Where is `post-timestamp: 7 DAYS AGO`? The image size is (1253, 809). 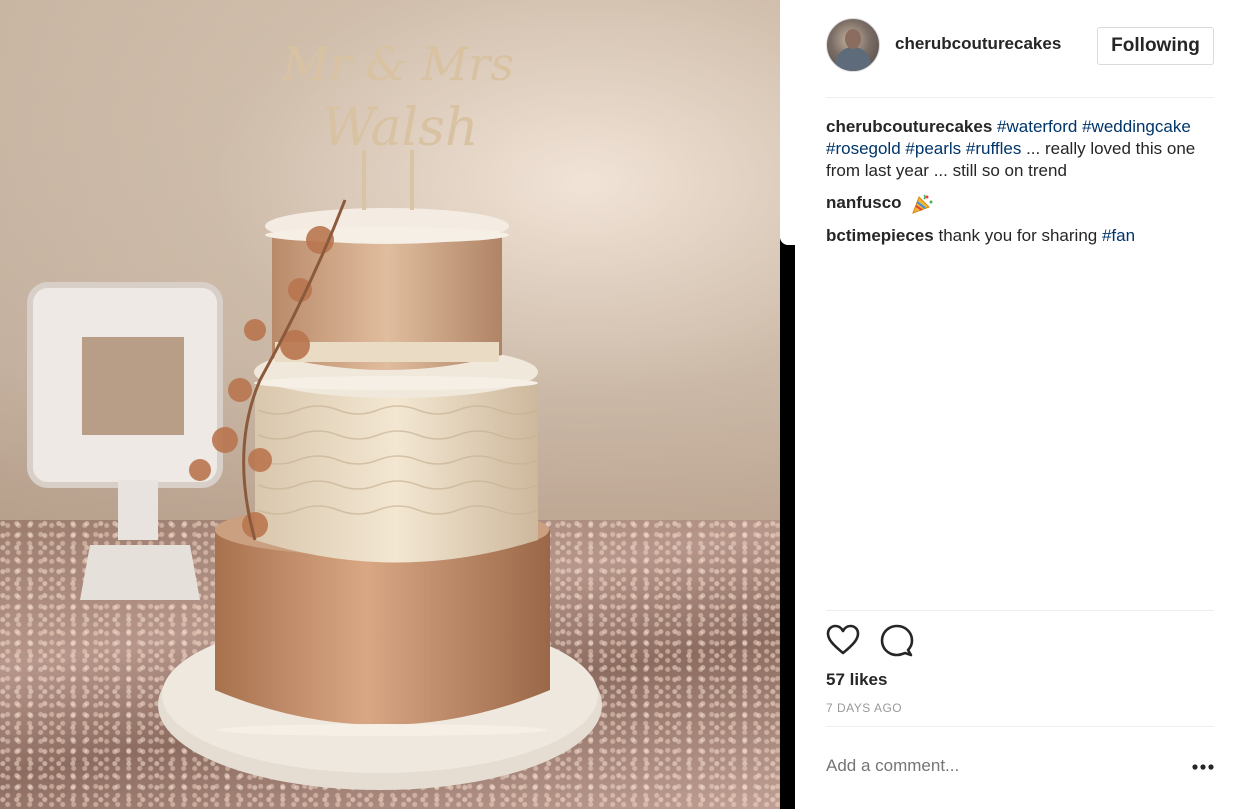
post-timestamp: 7 DAYS AGO is located at coordinates (864, 708).